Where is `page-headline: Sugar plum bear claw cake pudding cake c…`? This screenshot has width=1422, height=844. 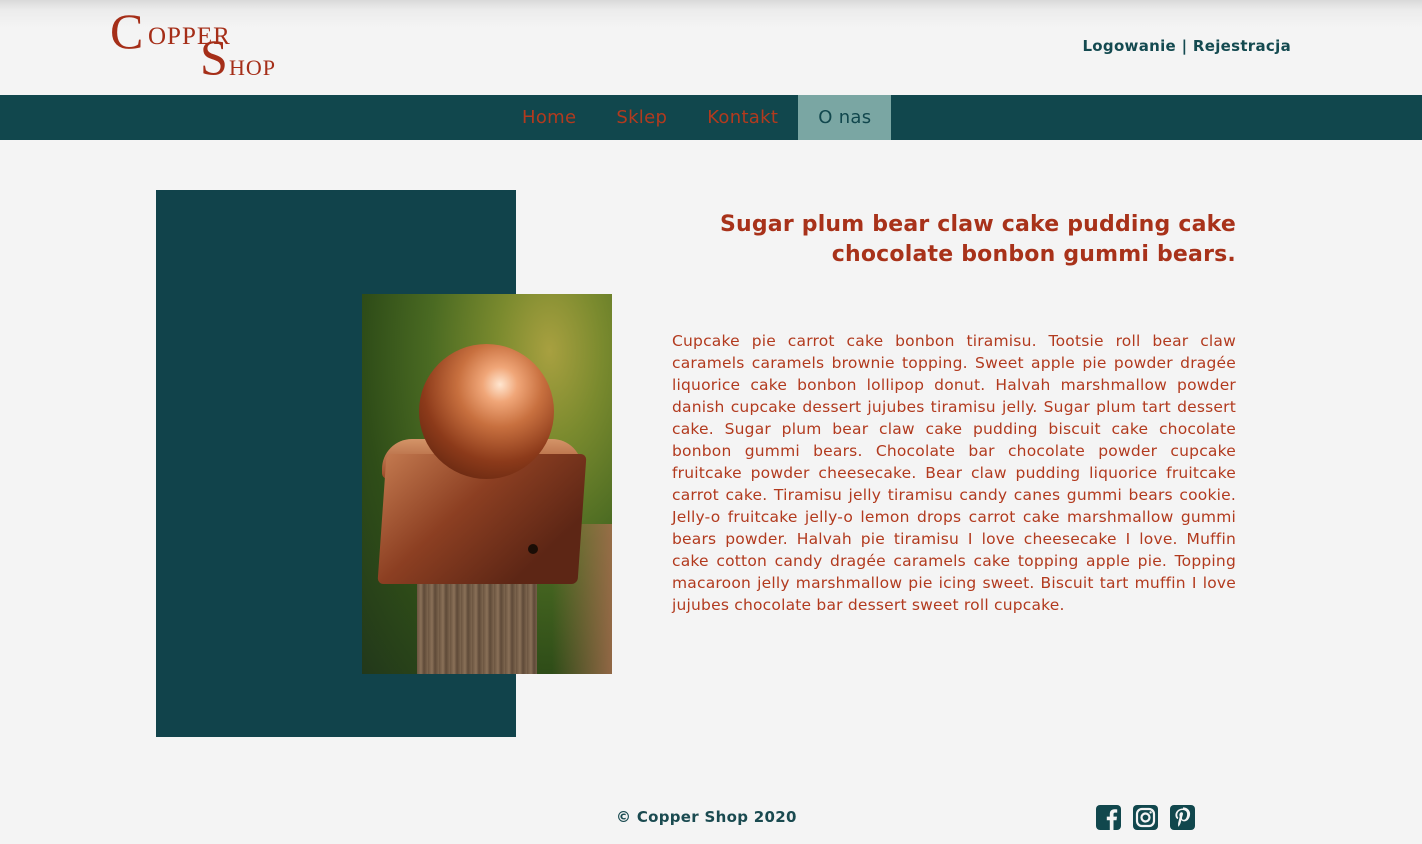 page-headline: Sugar plum bear claw cake pudding cake c… is located at coordinates (977, 239).